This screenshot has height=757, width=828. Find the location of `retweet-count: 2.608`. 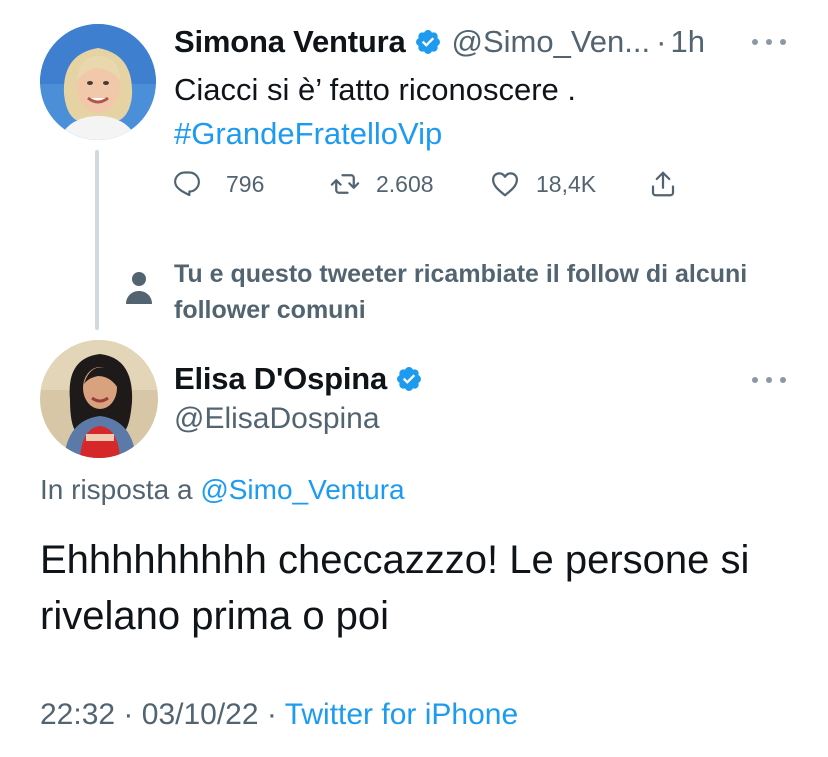

retweet-count: 2.608 is located at coordinates (405, 183).